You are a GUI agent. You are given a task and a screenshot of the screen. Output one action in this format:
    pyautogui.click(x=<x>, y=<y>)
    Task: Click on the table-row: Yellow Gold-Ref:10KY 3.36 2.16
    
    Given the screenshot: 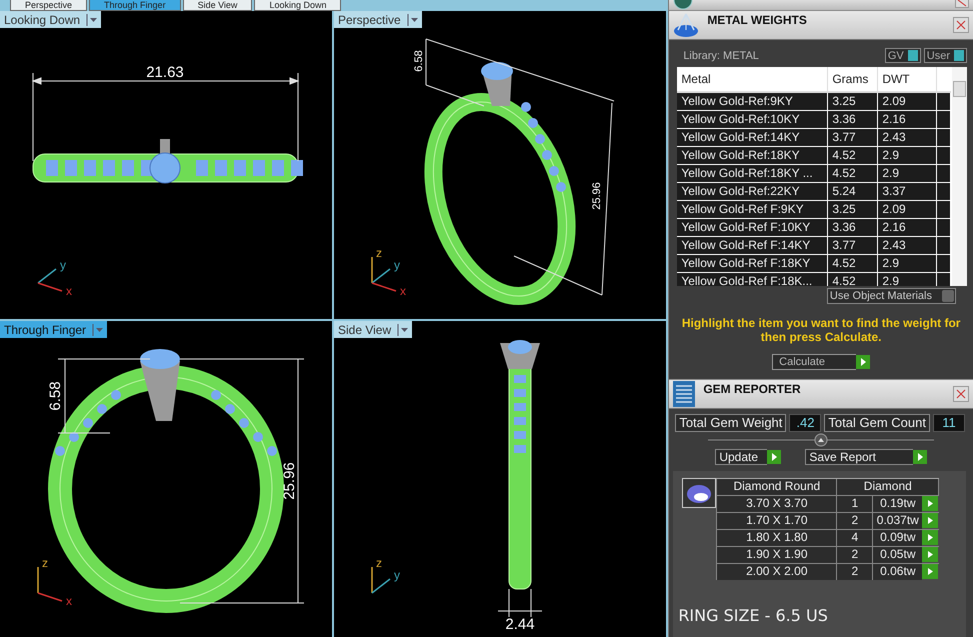 What is the action you would take?
    pyautogui.click(x=814, y=120)
    